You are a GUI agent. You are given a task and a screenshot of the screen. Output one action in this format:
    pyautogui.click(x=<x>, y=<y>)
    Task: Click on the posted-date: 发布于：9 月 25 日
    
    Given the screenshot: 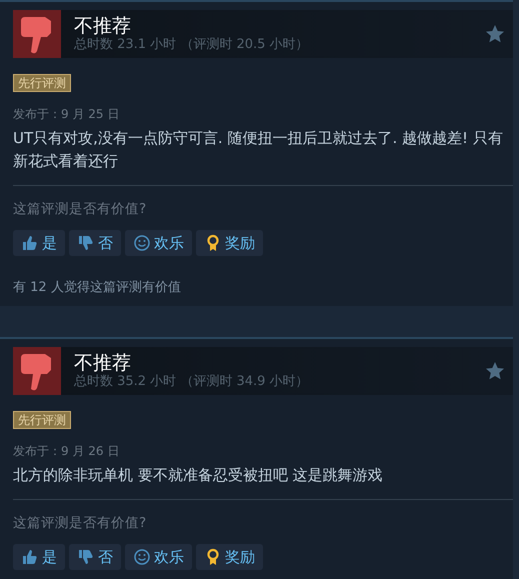 What is the action you would take?
    pyautogui.click(x=66, y=114)
    